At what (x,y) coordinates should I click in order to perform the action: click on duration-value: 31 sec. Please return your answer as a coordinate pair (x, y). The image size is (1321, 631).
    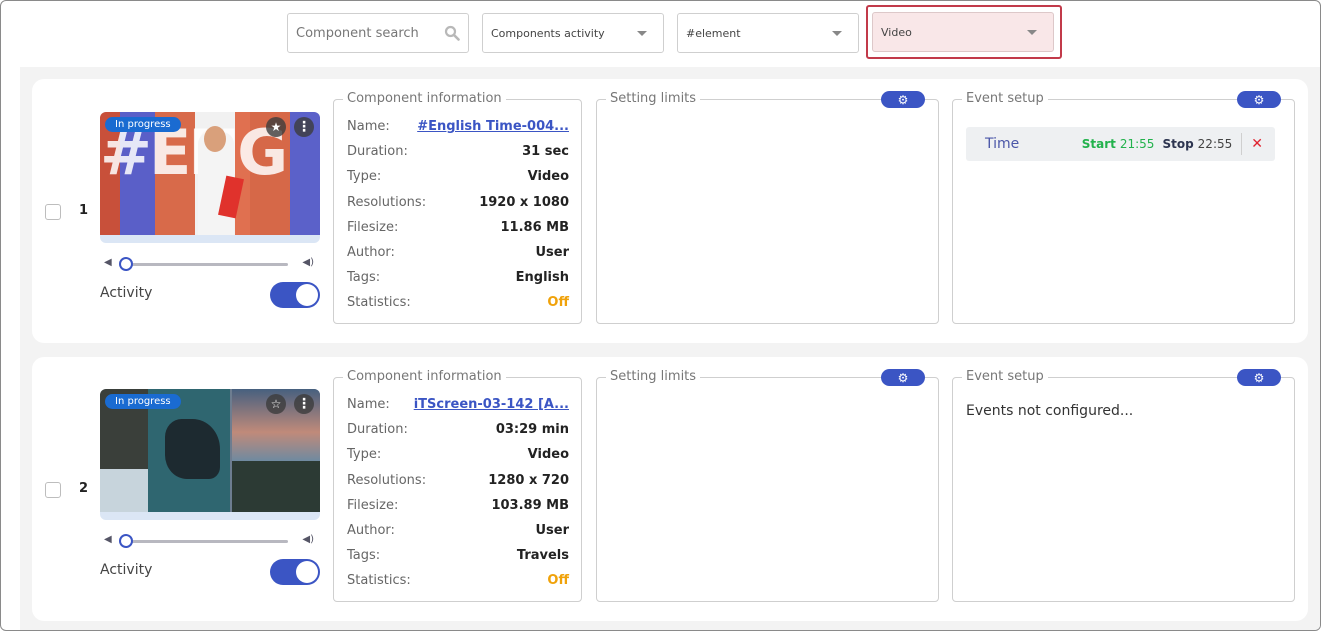
    Looking at the image, I should click on (545, 152).